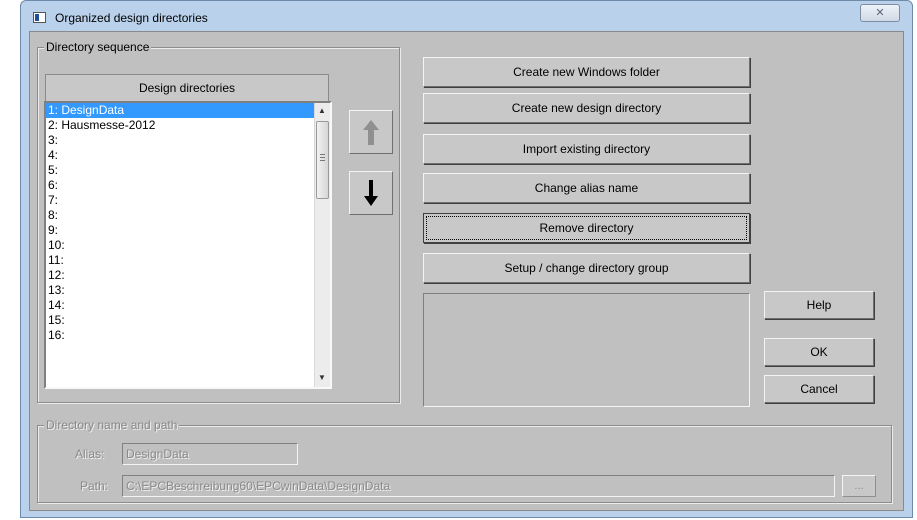  What do you see at coordinates (819, 389) in the screenshot?
I see `cancel-button: Cancel` at bounding box center [819, 389].